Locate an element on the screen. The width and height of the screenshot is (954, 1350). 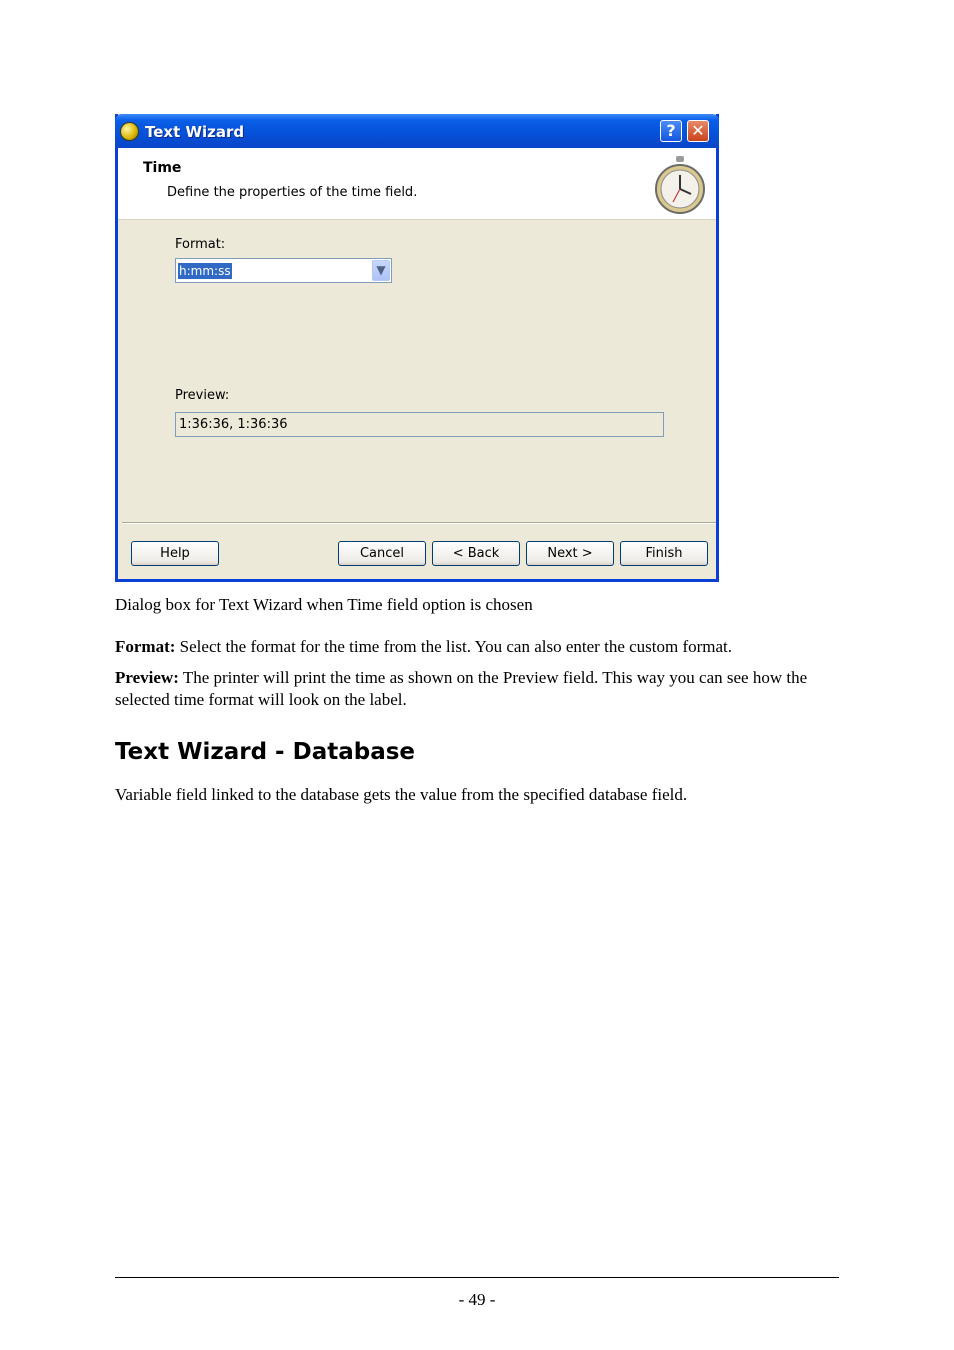
dialog-title: Text Wizard is located at coordinates (195, 132).